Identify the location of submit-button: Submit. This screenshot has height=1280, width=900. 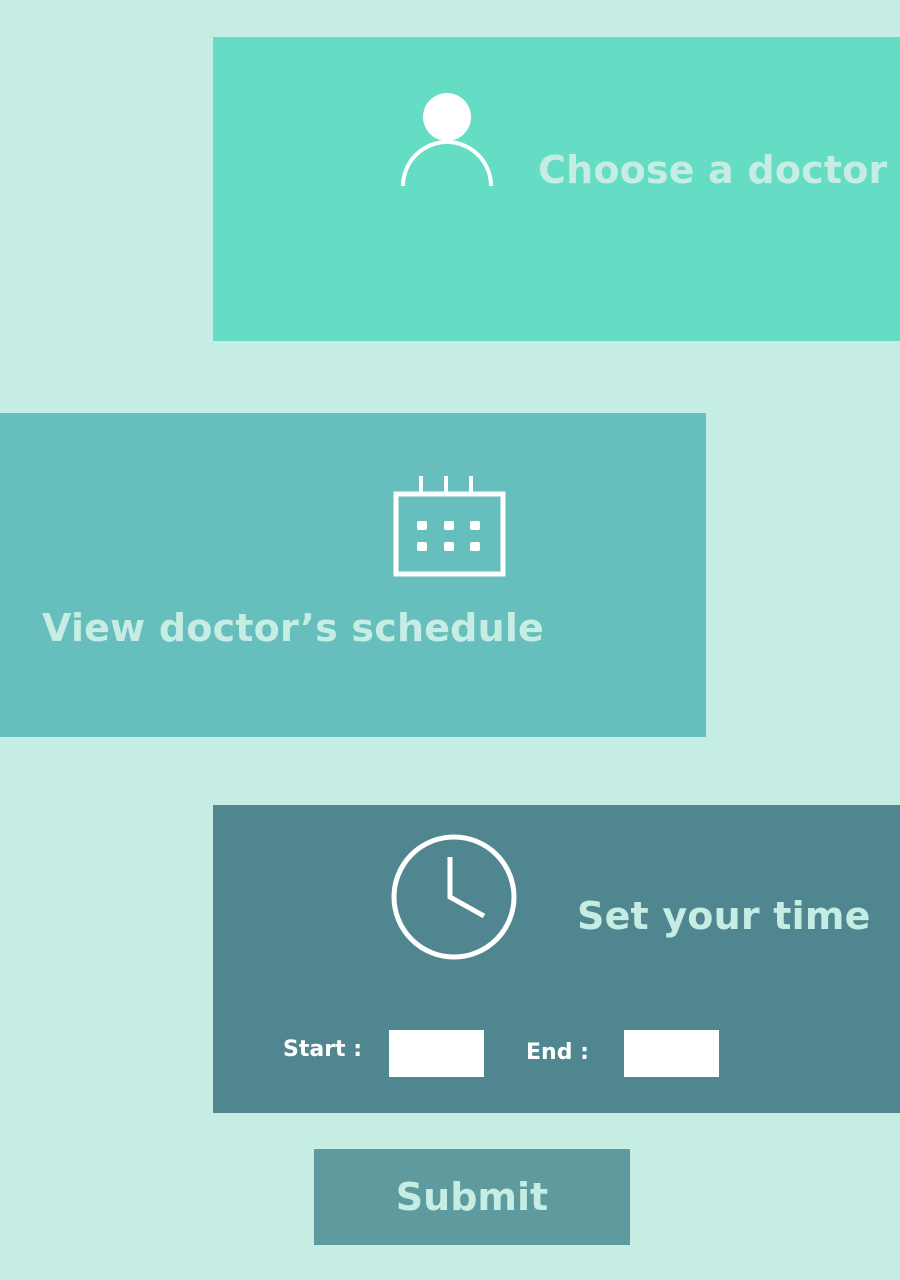
(472, 1197).